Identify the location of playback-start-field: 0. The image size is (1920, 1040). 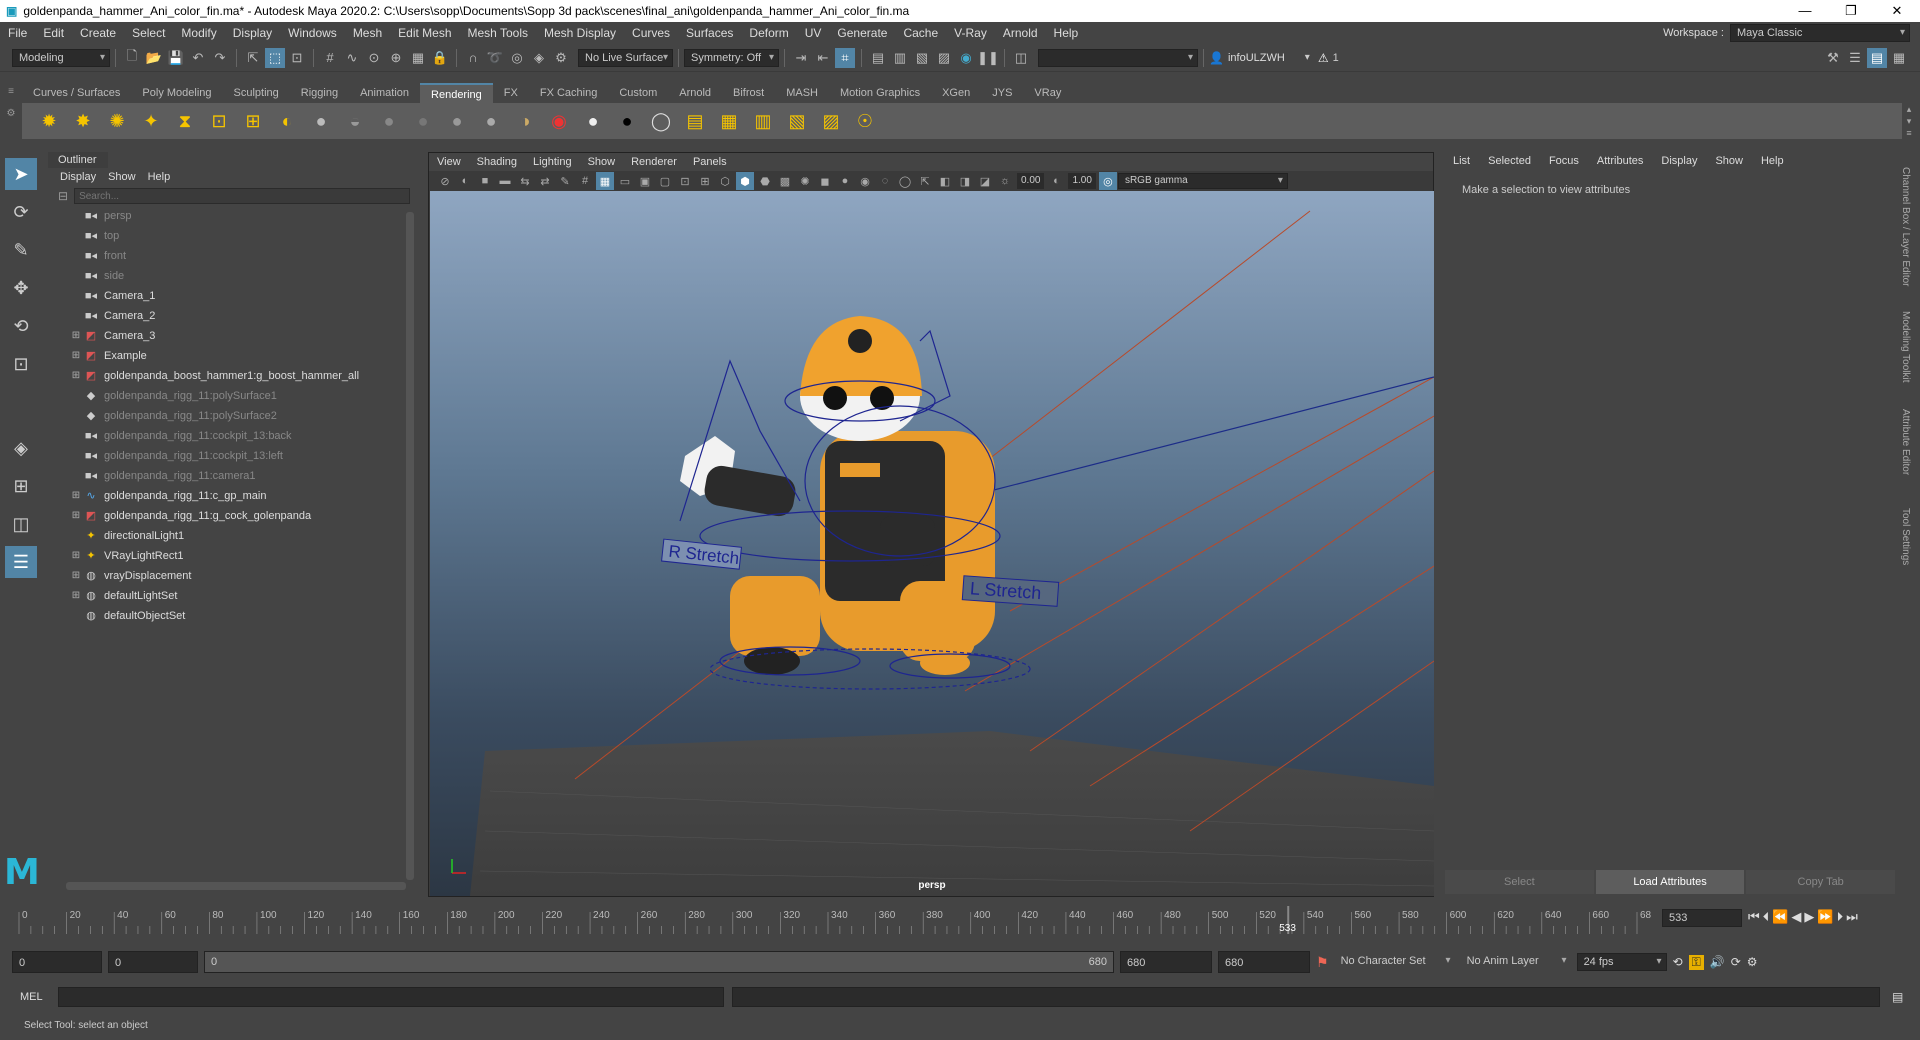
(153, 962).